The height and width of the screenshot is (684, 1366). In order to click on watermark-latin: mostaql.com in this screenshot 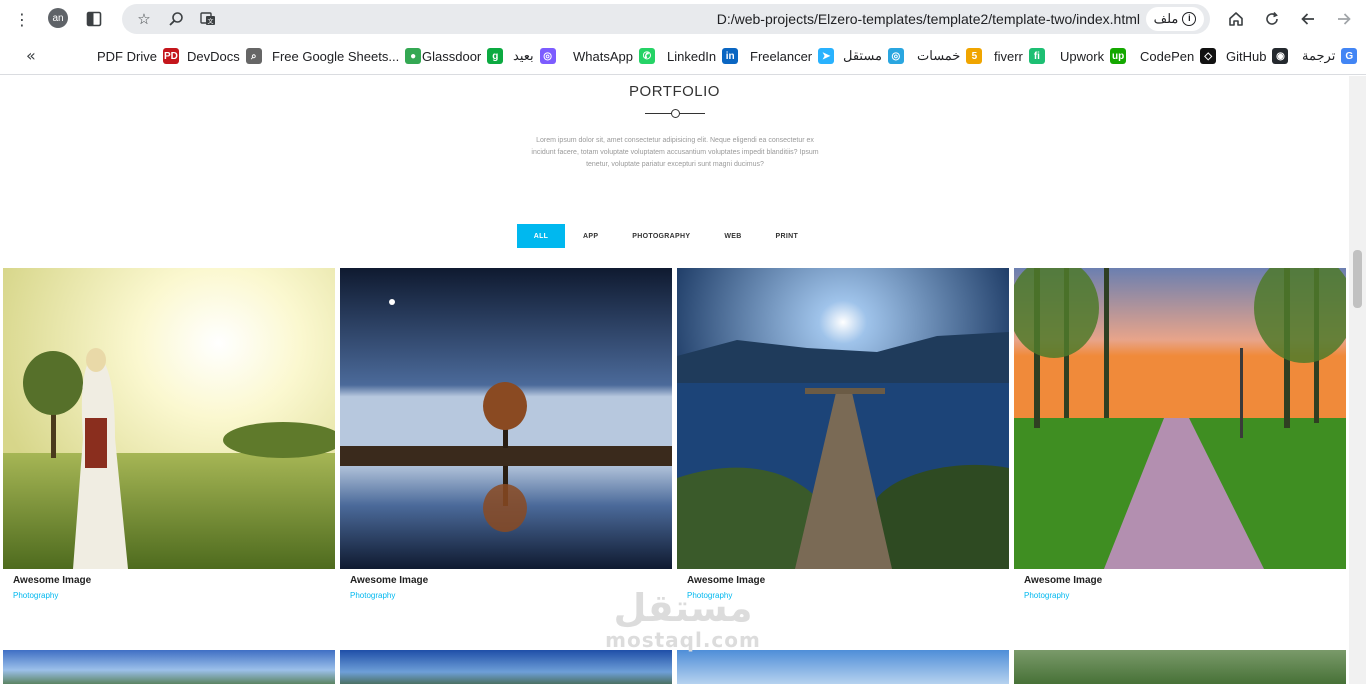, I will do `click(683, 640)`.